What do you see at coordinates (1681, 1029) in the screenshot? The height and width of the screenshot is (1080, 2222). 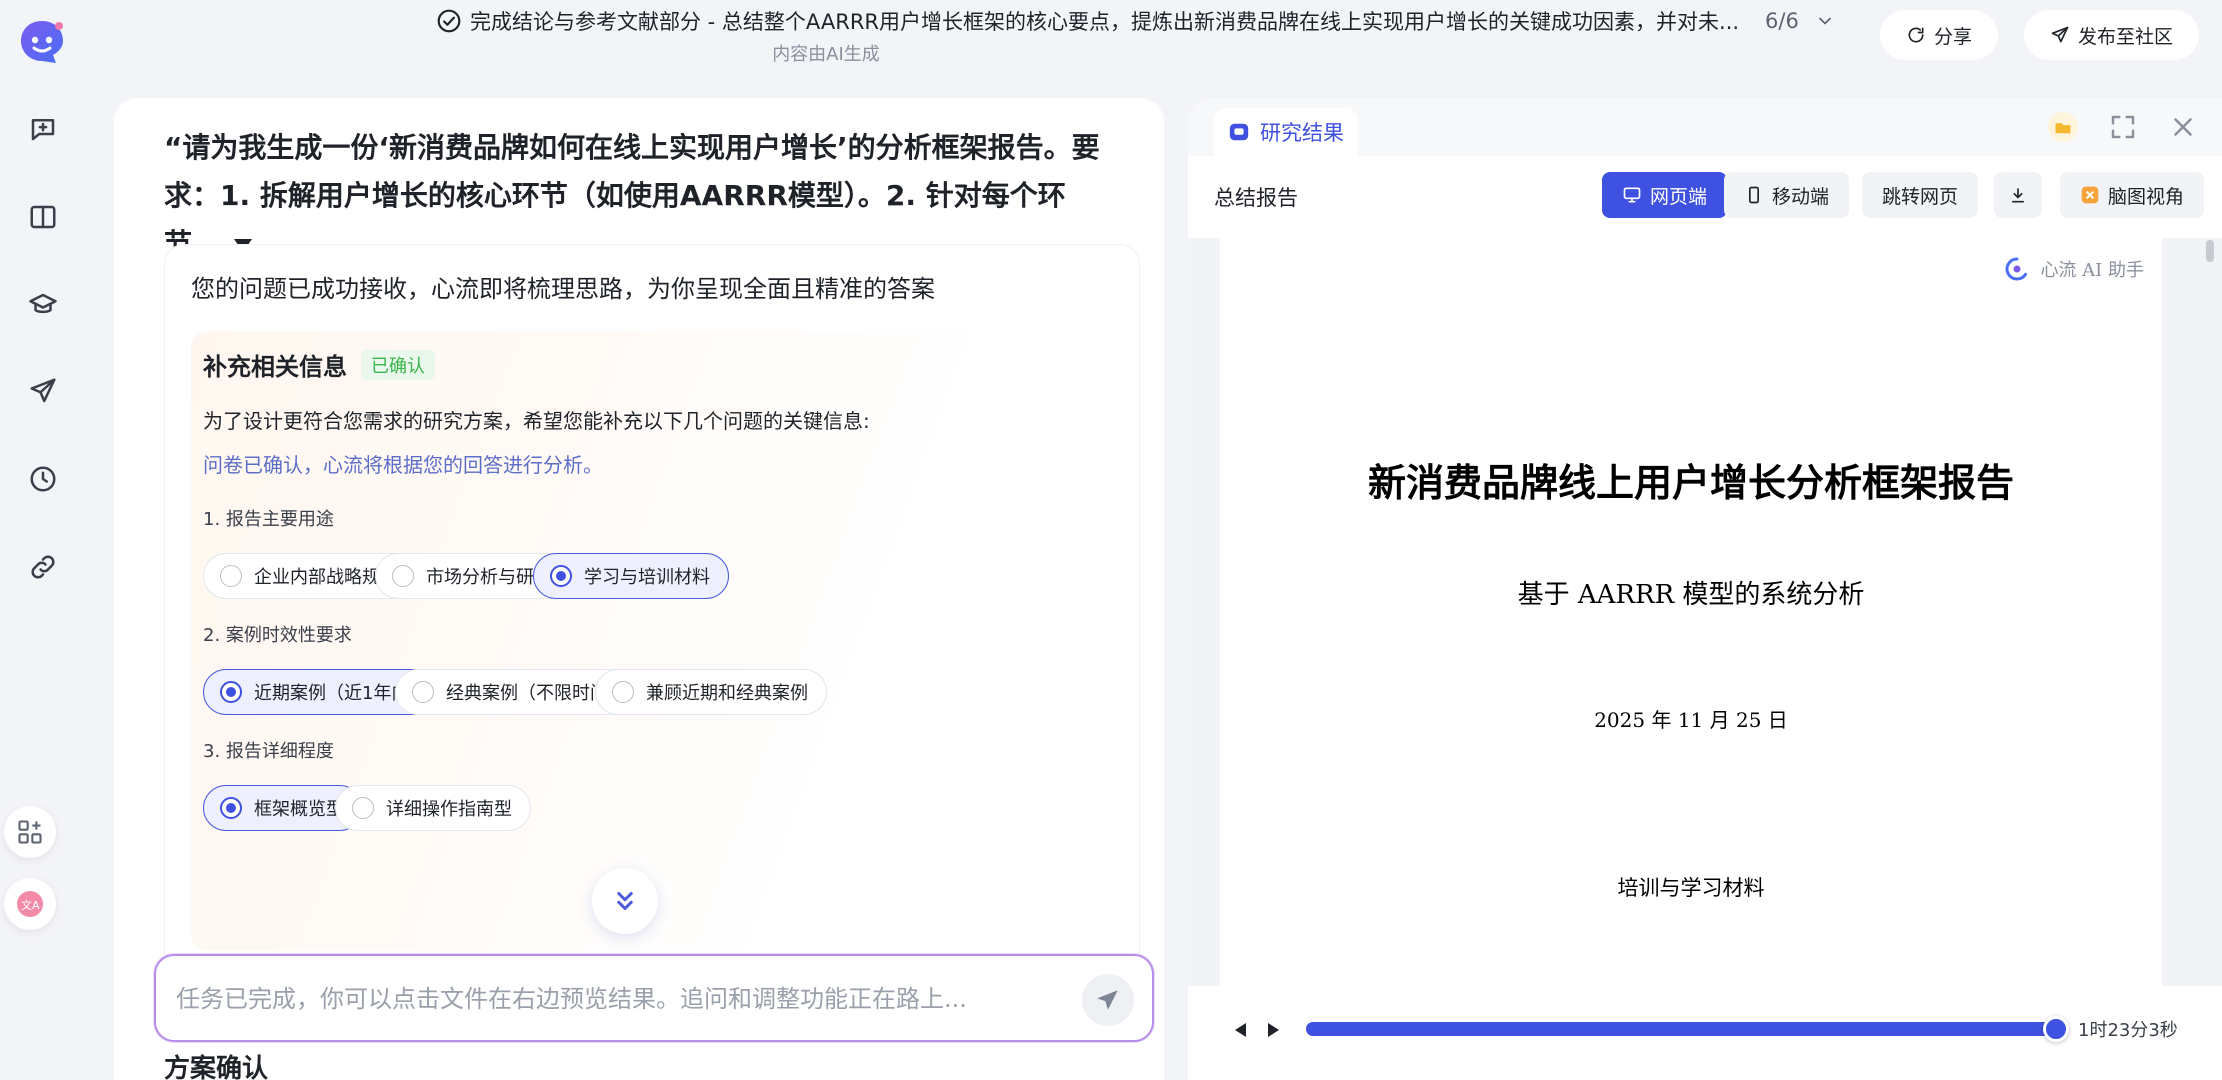 I see `progress-fill` at bounding box center [1681, 1029].